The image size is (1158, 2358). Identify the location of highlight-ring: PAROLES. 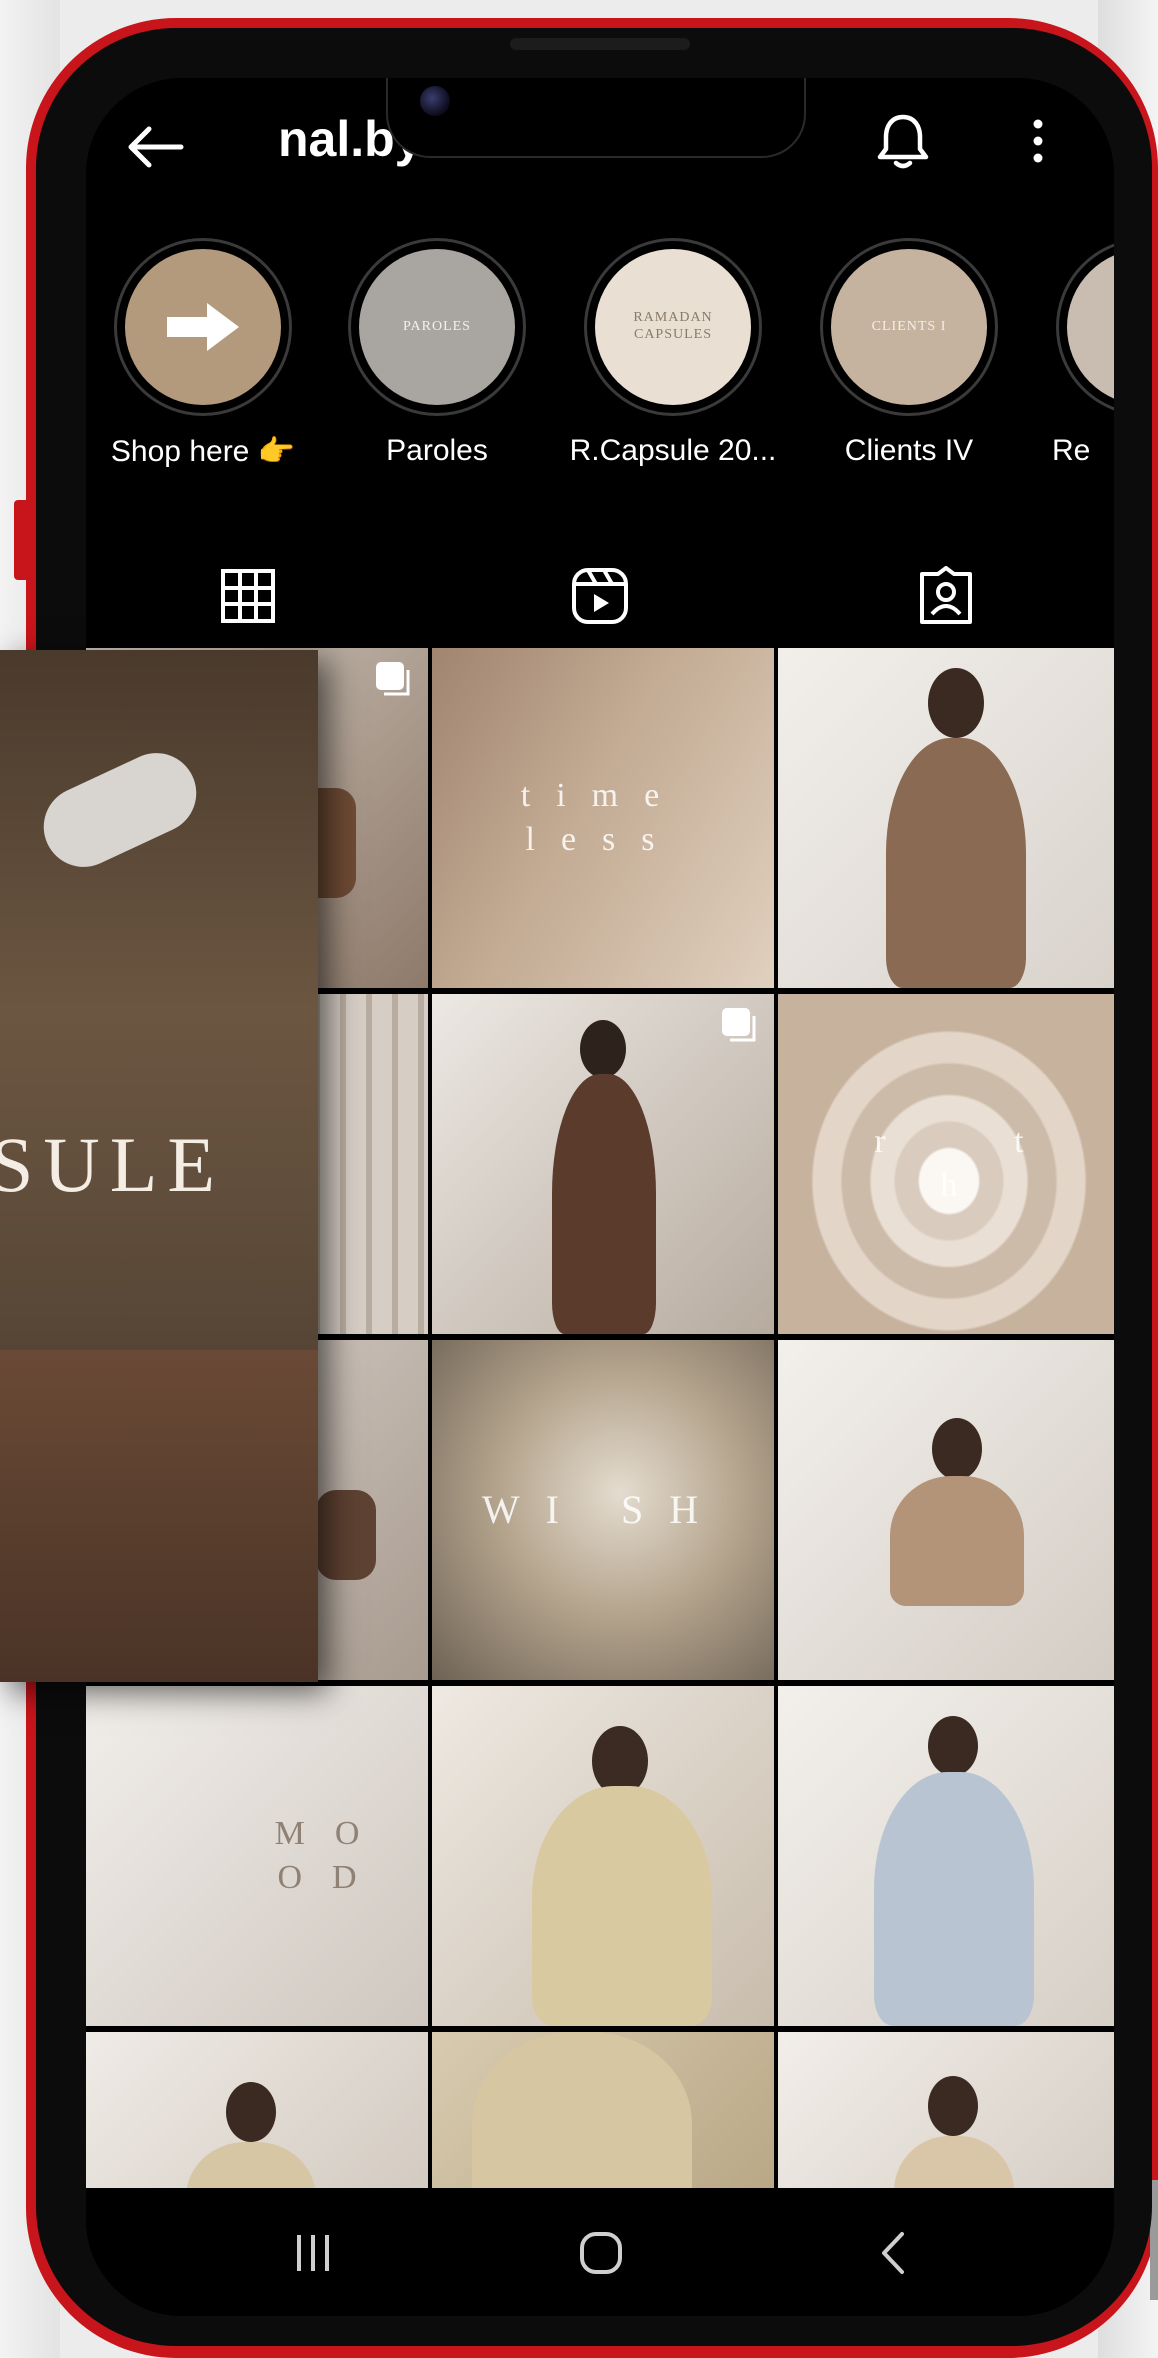
(437, 327).